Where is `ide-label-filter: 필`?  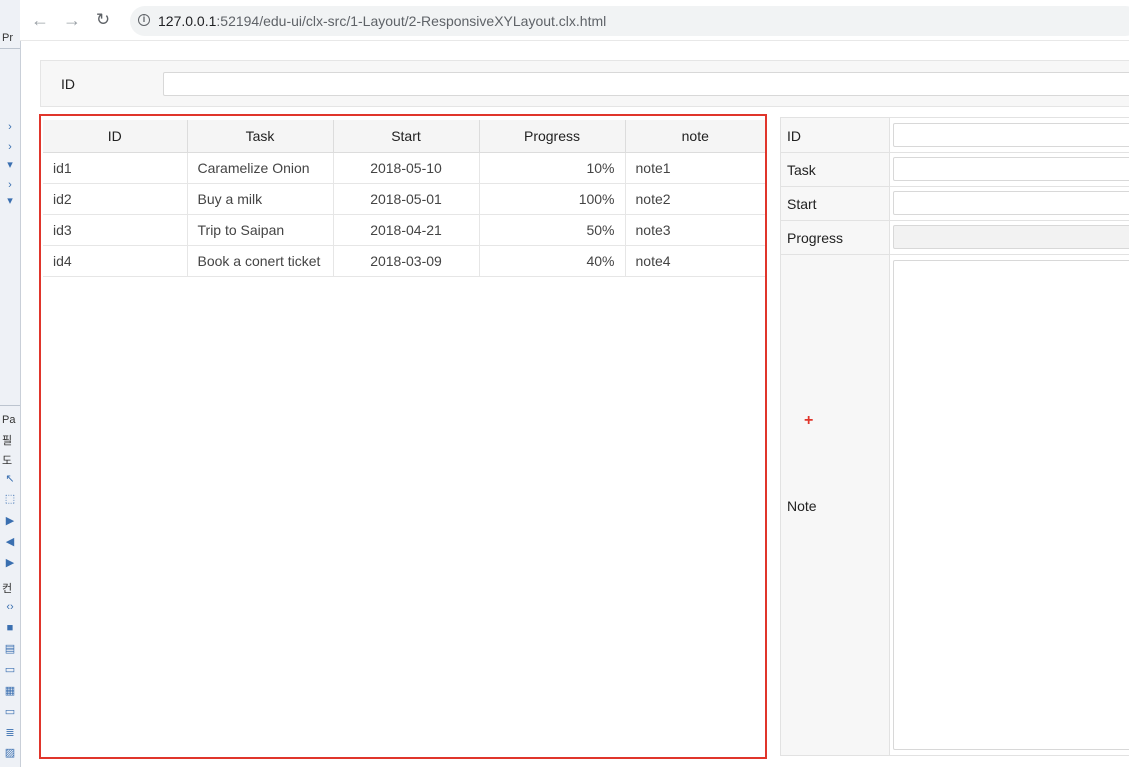
ide-label-filter: 필 is located at coordinates (7, 441).